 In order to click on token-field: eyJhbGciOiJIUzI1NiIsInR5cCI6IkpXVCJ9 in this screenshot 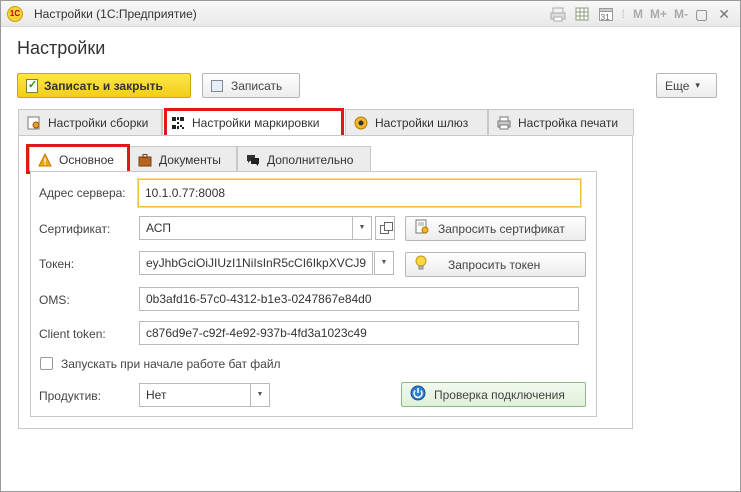, I will do `click(256, 263)`.